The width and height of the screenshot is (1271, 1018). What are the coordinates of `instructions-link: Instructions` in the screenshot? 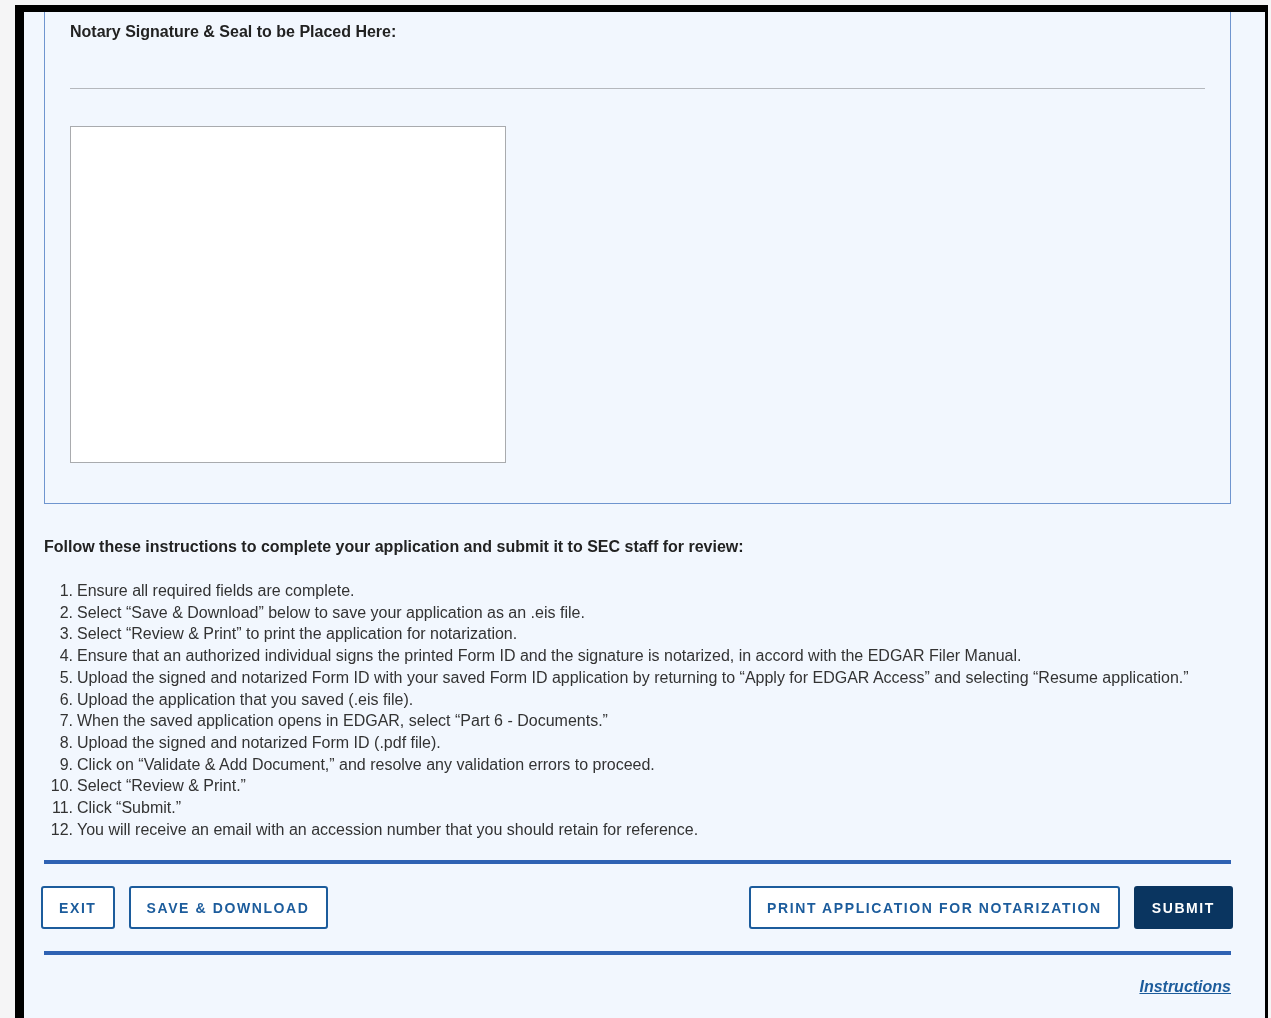 It's located at (1185, 987).